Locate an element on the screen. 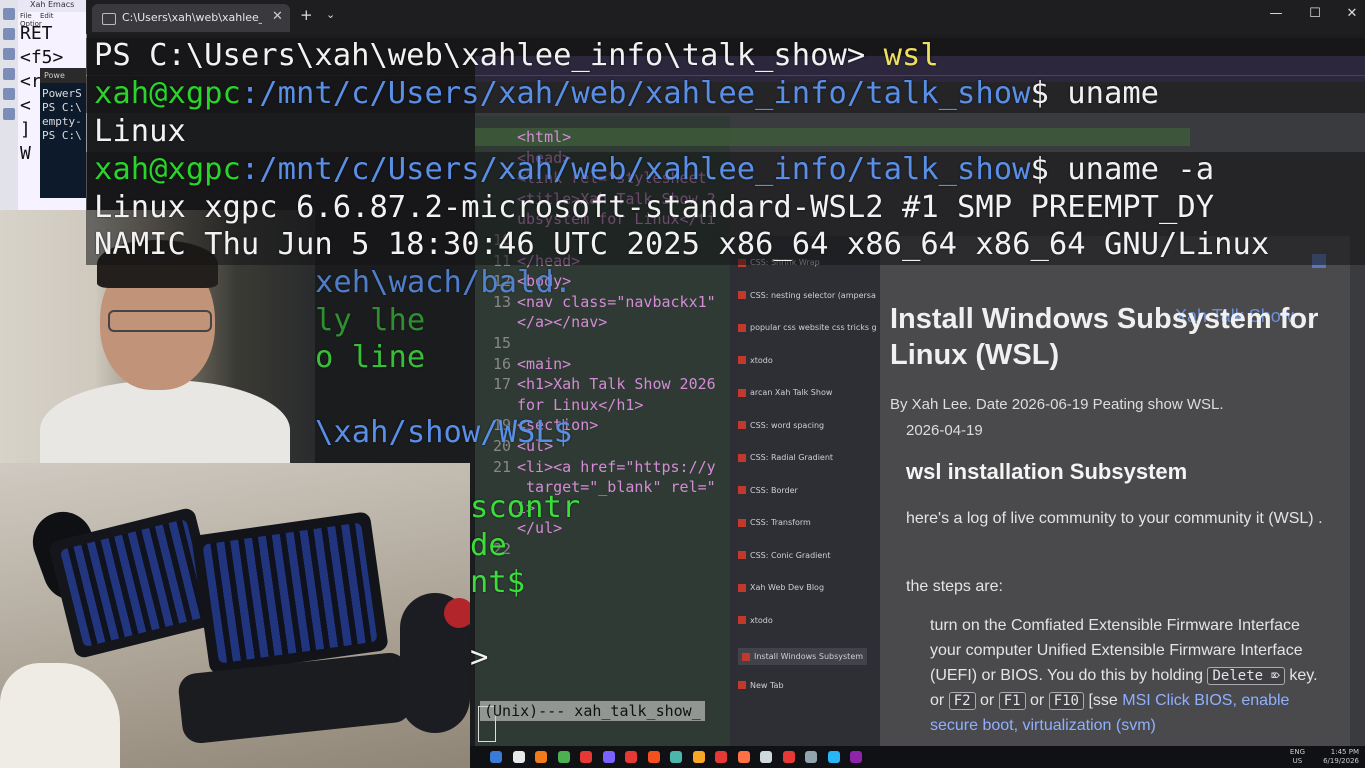  close-window-button: ✕ is located at coordinates (1352, 13).